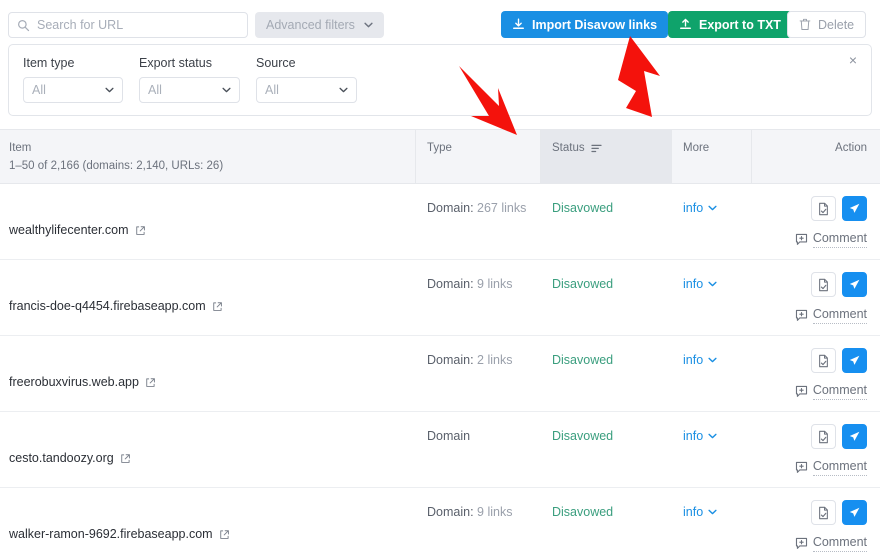 The image size is (880, 560). I want to click on export-upload-icon, so click(685, 24).